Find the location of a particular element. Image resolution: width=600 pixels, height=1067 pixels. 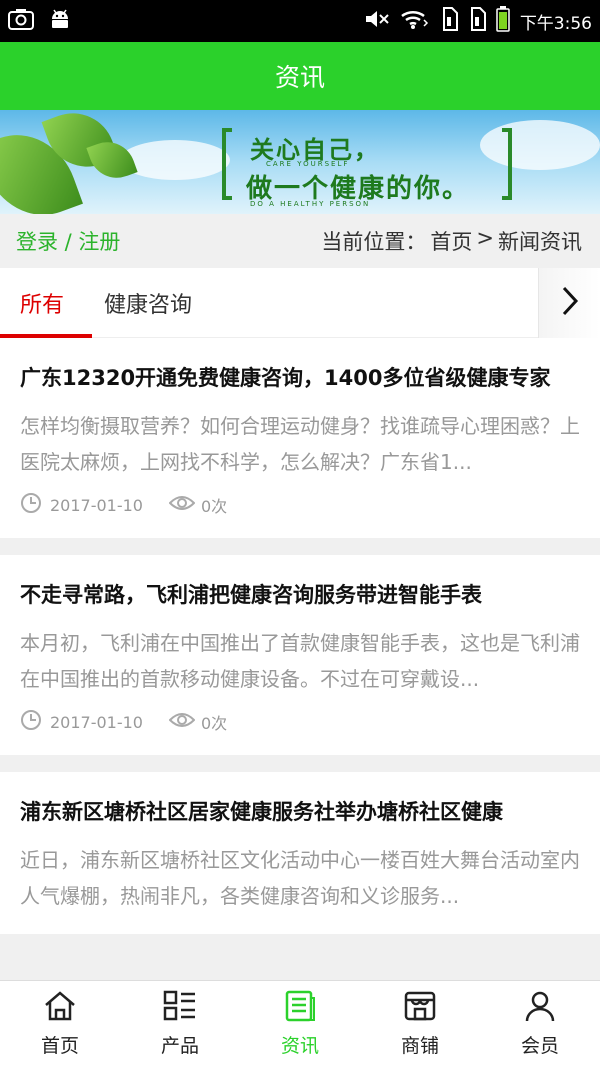

shop-icon is located at coordinates (420, 1008).